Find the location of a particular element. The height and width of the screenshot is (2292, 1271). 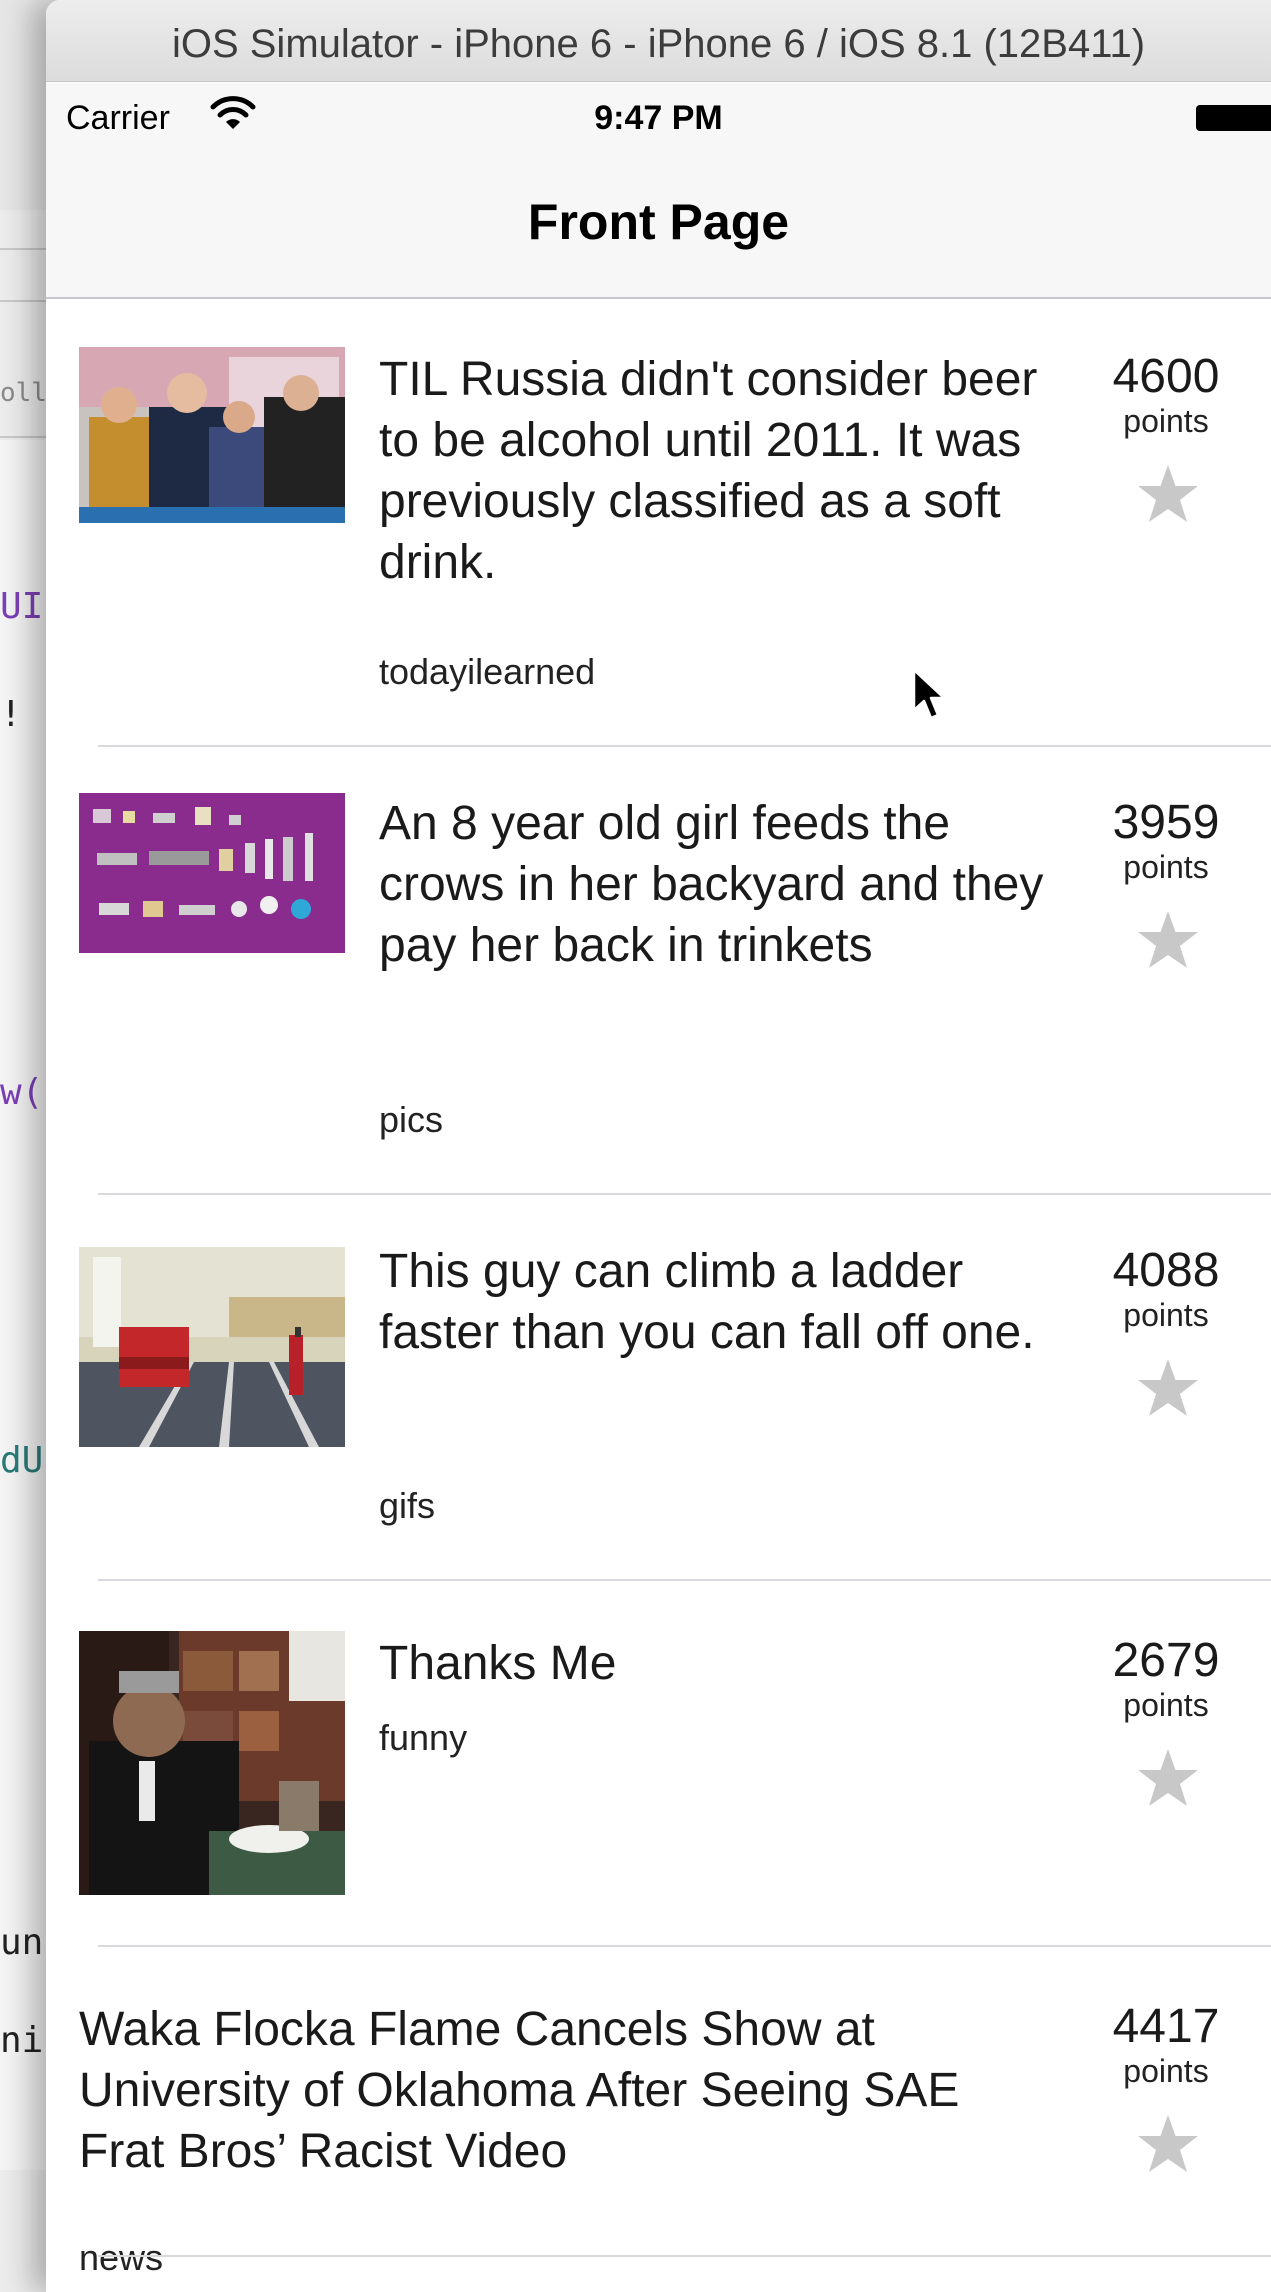

navigation-bar: Front Page is located at coordinates (658, 226).